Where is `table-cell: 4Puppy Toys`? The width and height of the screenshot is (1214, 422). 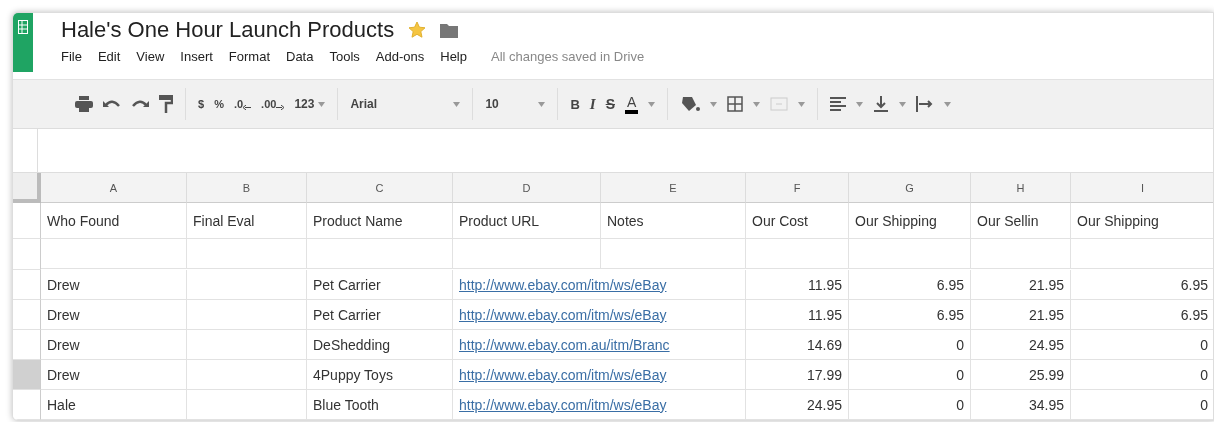
table-cell: 4Puppy Toys is located at coordinates (380, 375).